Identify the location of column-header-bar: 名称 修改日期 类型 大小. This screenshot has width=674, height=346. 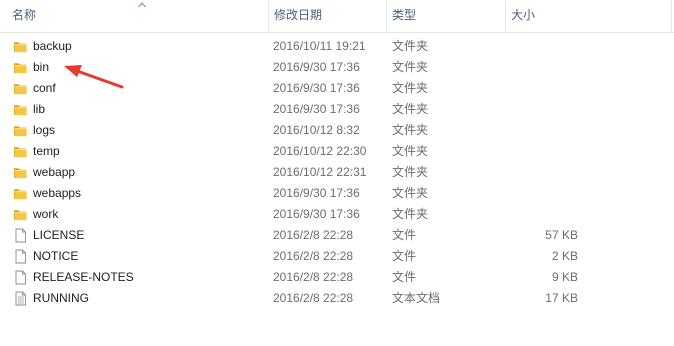
(337, 16).